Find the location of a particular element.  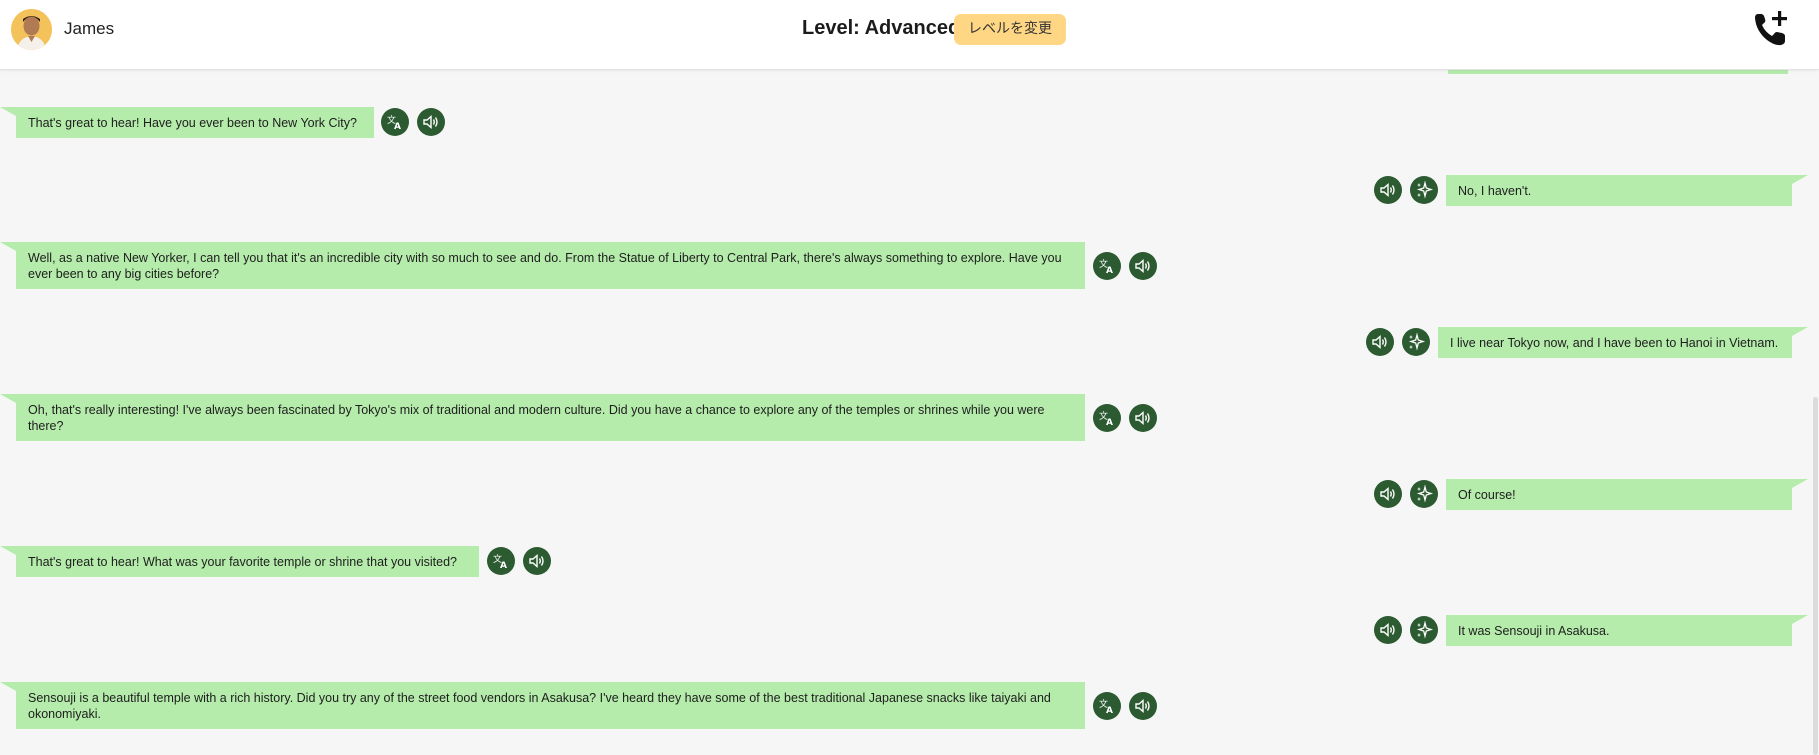

user-message: Of course! is located at coordinates (1627, 494).